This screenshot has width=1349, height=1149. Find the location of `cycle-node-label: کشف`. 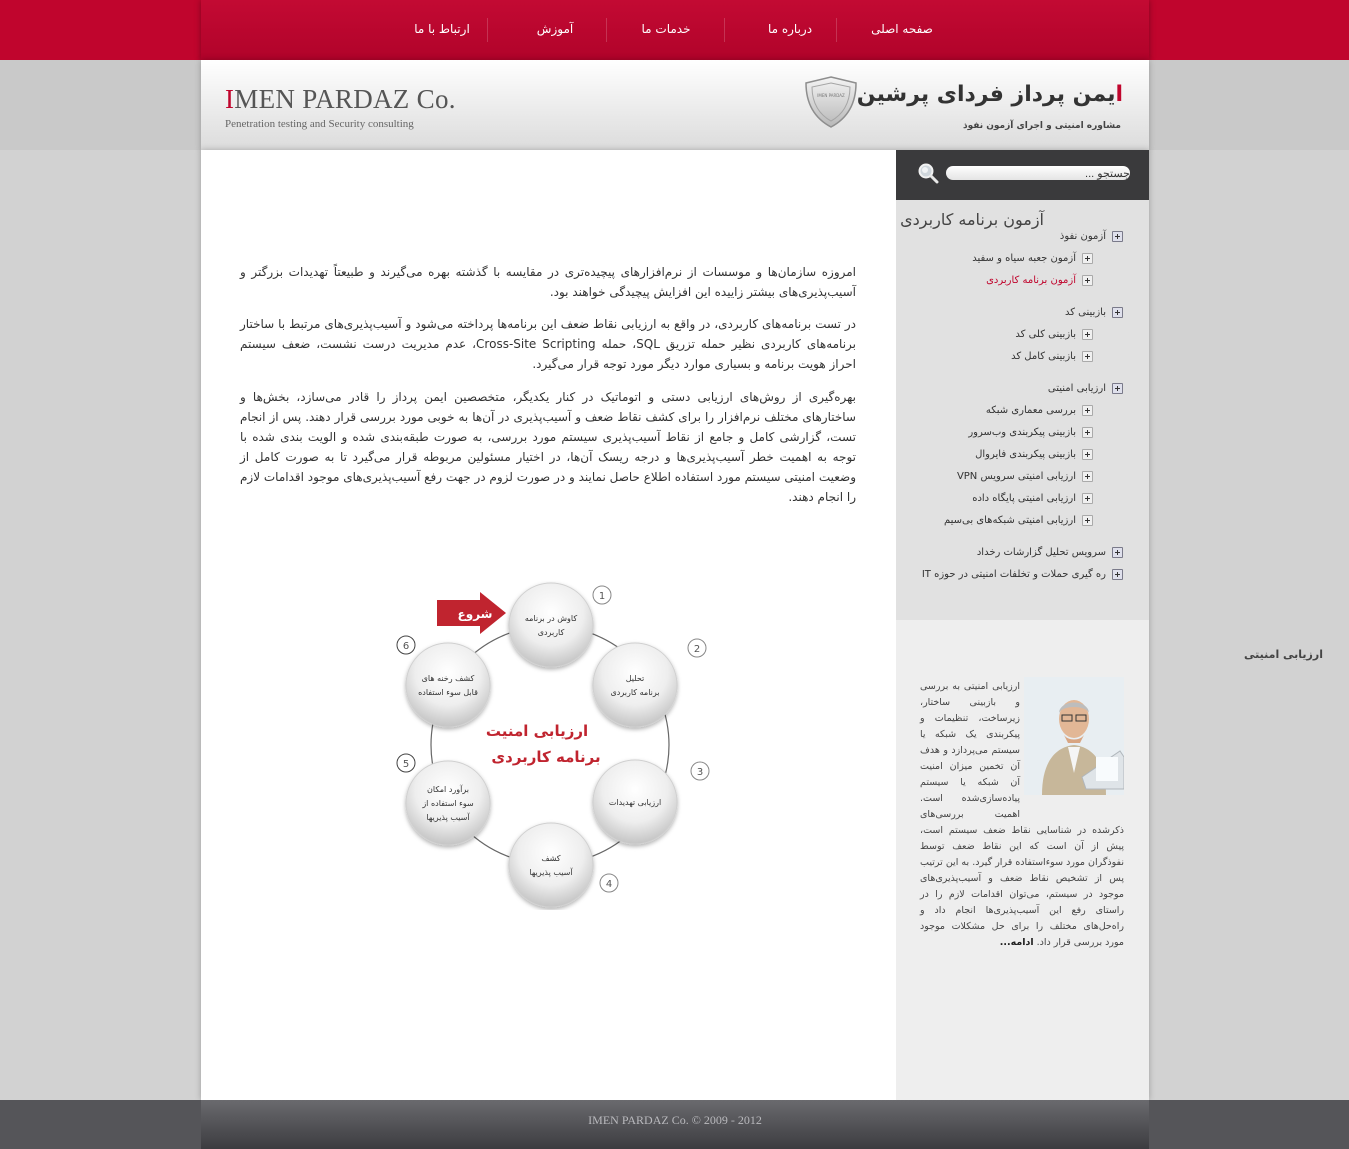

cycle-node-label: کشف is located at coordinates (550, 858).